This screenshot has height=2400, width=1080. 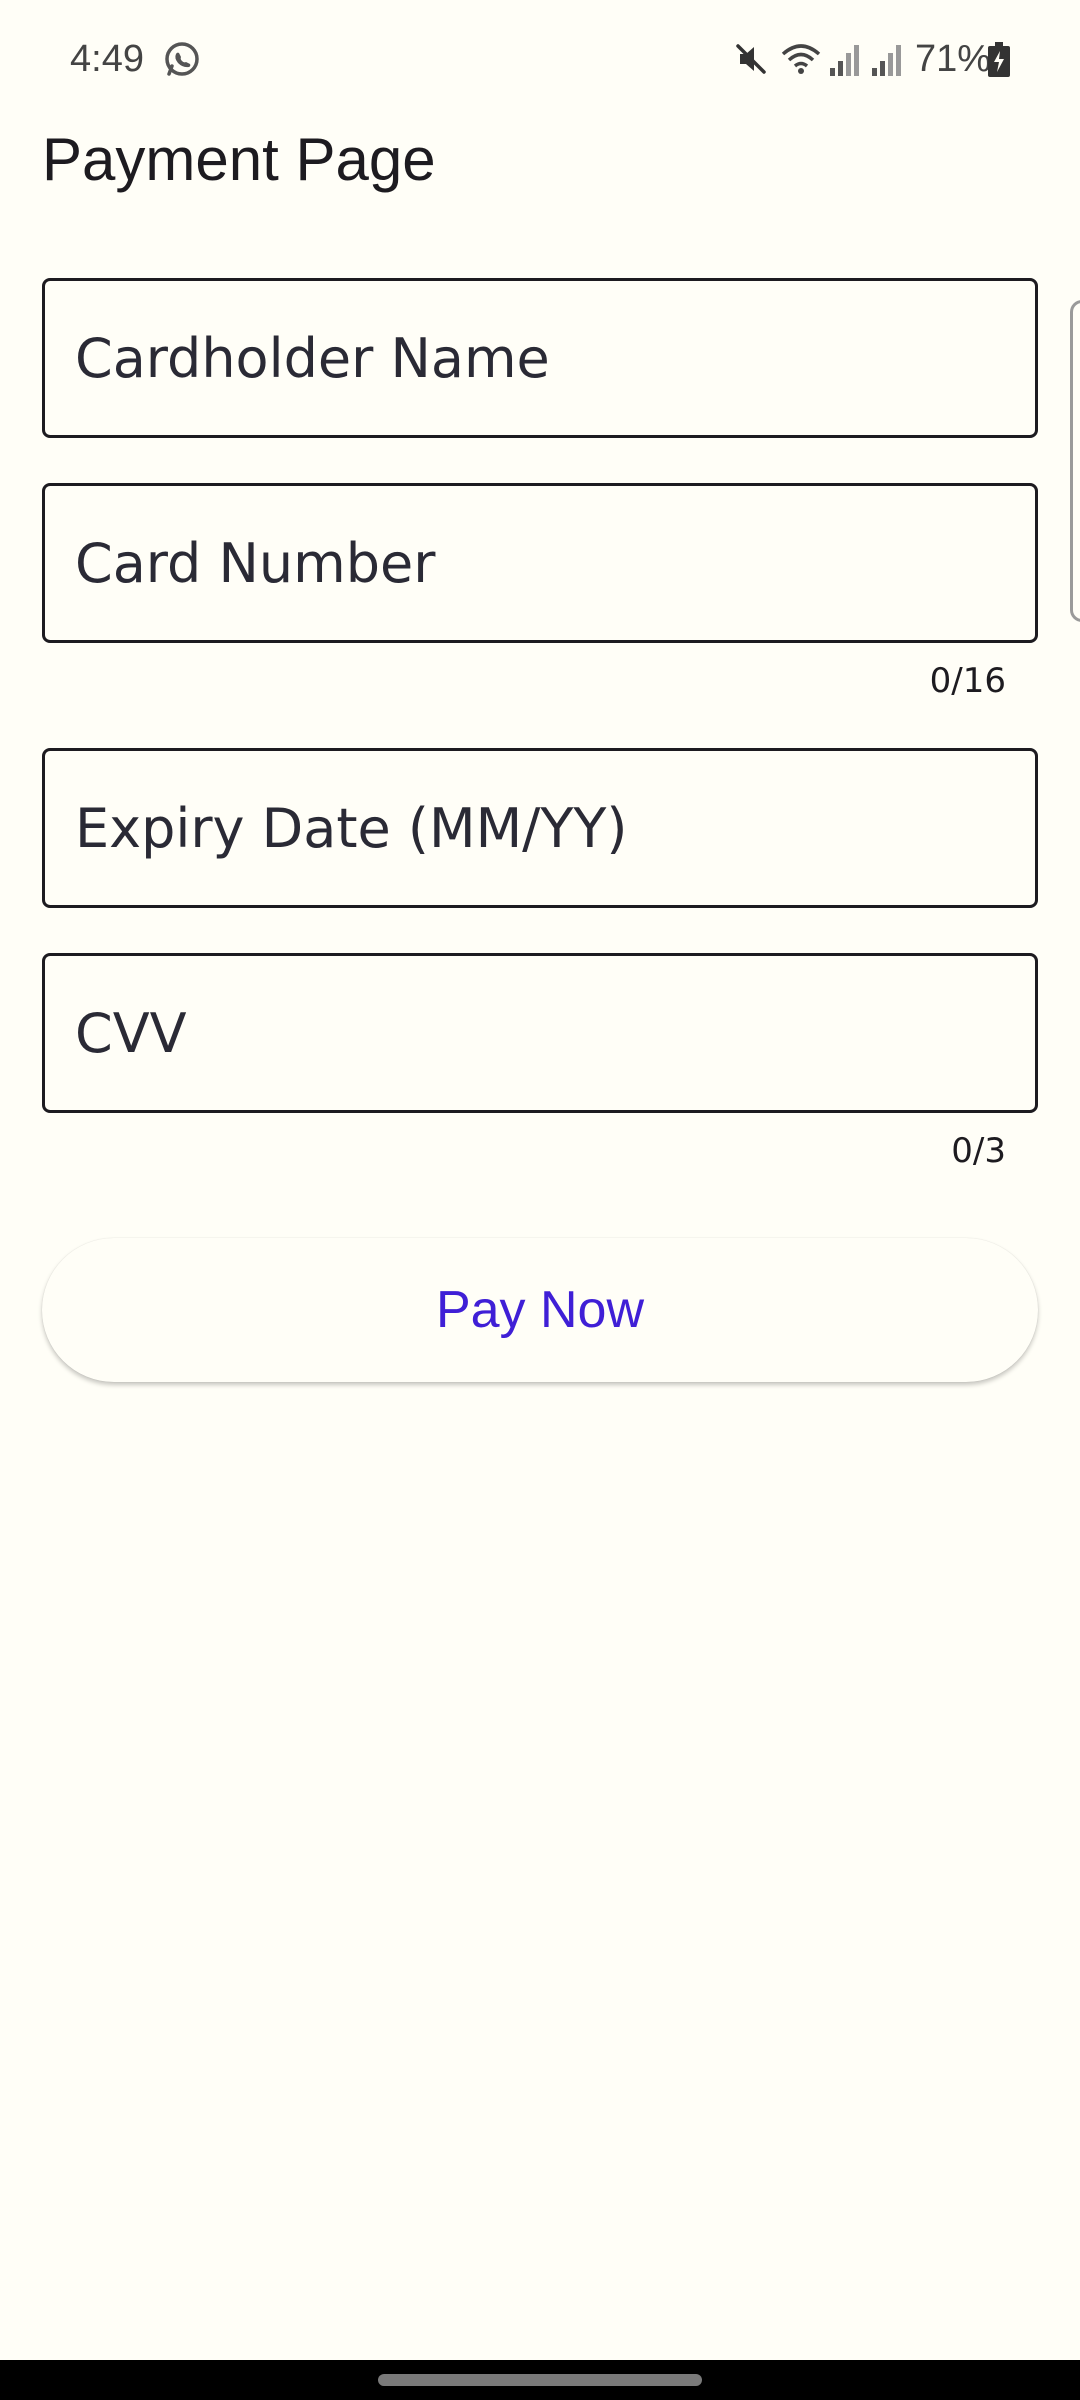 I want to click on pay-now-button: Pay Now, so click(x=540, y=1310).